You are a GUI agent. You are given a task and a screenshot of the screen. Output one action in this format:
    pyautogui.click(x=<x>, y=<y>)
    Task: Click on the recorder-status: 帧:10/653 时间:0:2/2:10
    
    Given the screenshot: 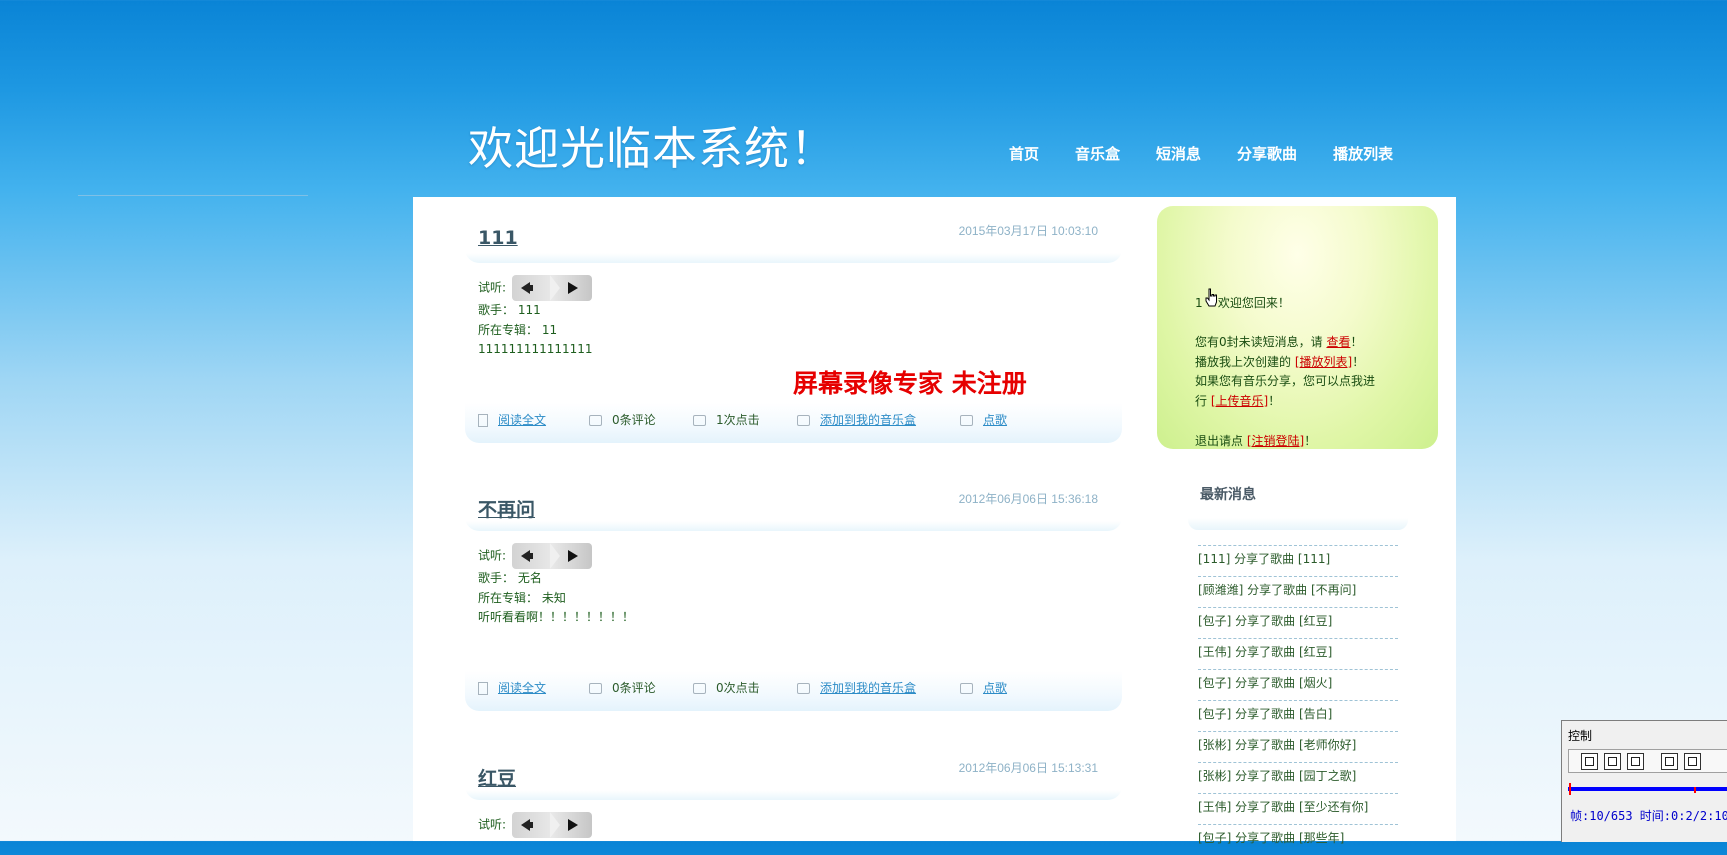 What is the action you would take?
    pyautogui.click(x=1648, y=816)
    